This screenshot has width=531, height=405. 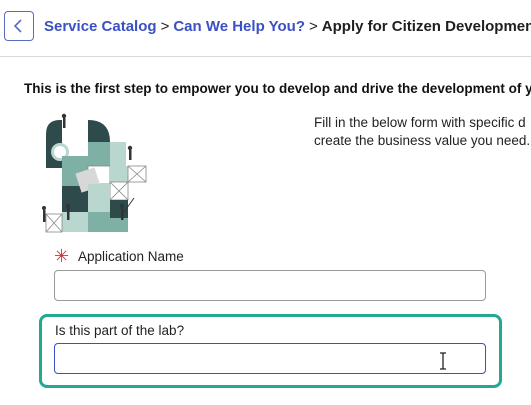 What do you see at coordinates (62, 256) in the screenshot?
I see `required-marker: ✳` at bounding box center [62, 256].